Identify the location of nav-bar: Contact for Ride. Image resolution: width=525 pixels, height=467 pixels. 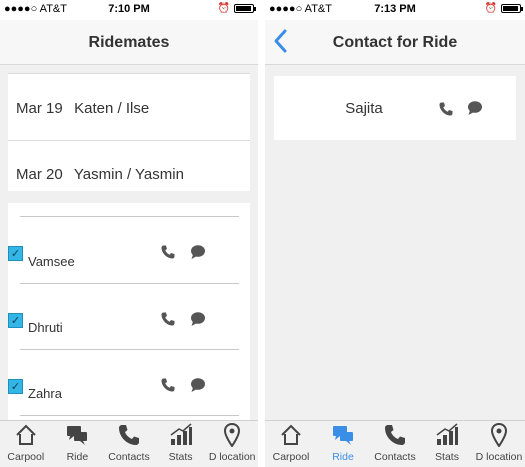
(395, 42).